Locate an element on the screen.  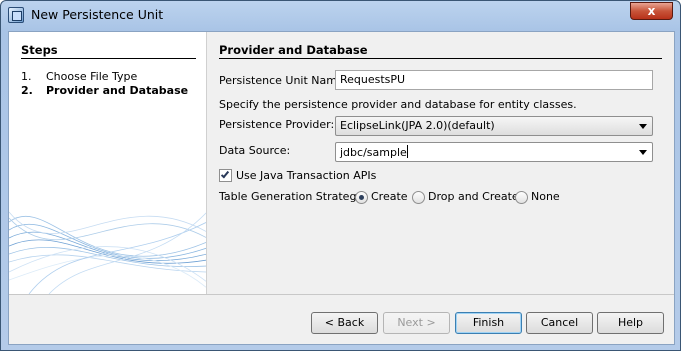
close-icon: x is located at coordinates (651, 11).